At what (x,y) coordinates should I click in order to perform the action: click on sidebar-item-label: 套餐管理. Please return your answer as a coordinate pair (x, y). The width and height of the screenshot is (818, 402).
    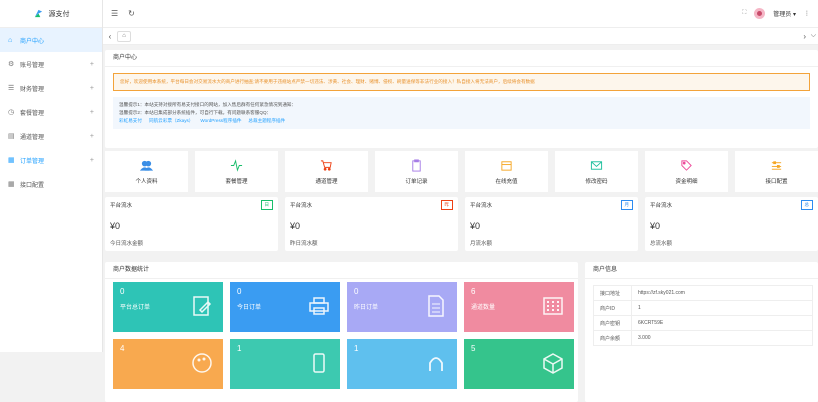
    Looking at the image, I should click on (32, 113).